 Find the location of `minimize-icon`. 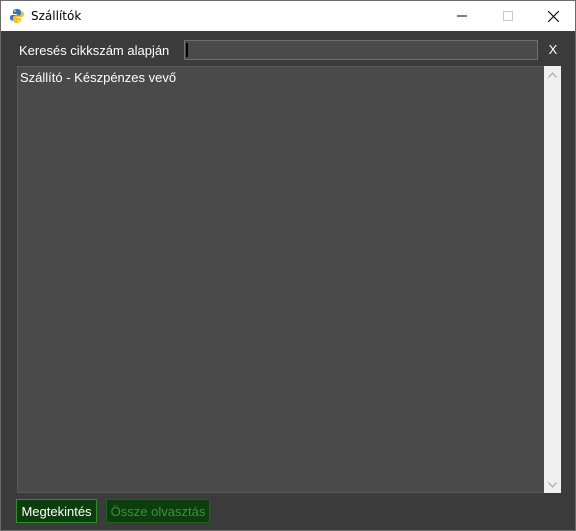

minimize-icon is located at coordinates (462, 16).